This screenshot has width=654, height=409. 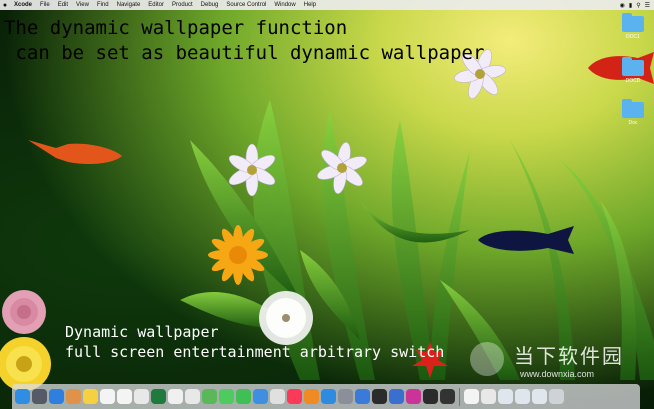 I want to click on menu-help: Help, so click(x=310, y=5).